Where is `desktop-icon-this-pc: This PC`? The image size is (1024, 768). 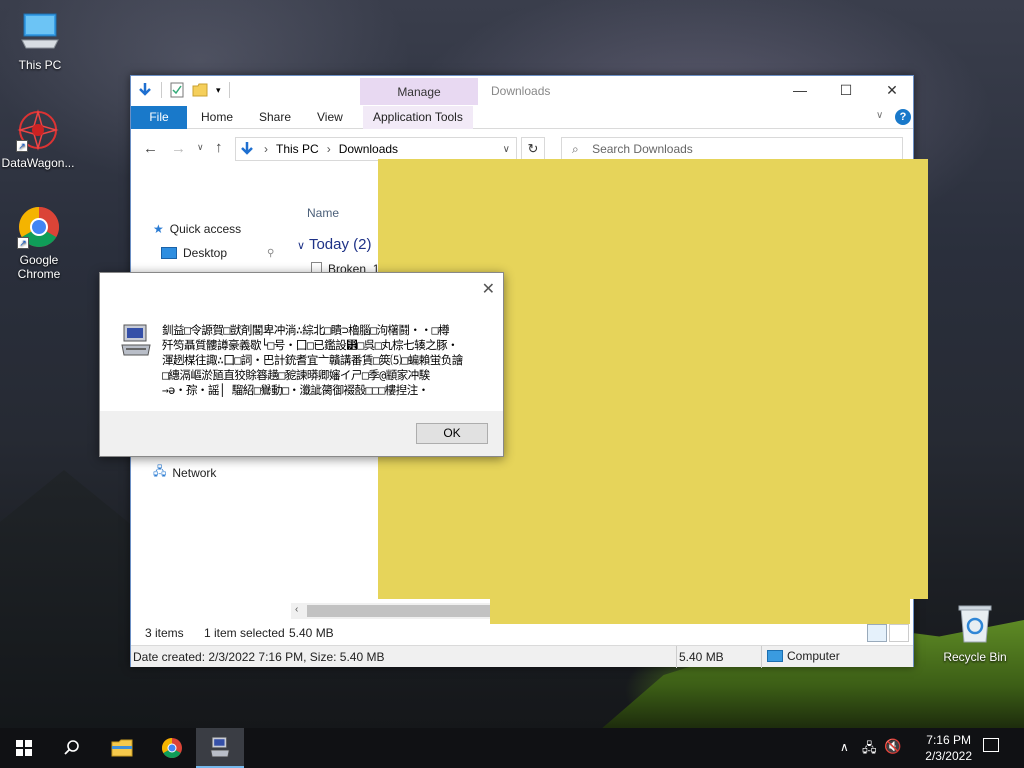
desktop-icon-this-pc: This PC is located at coordinates (40, 41).